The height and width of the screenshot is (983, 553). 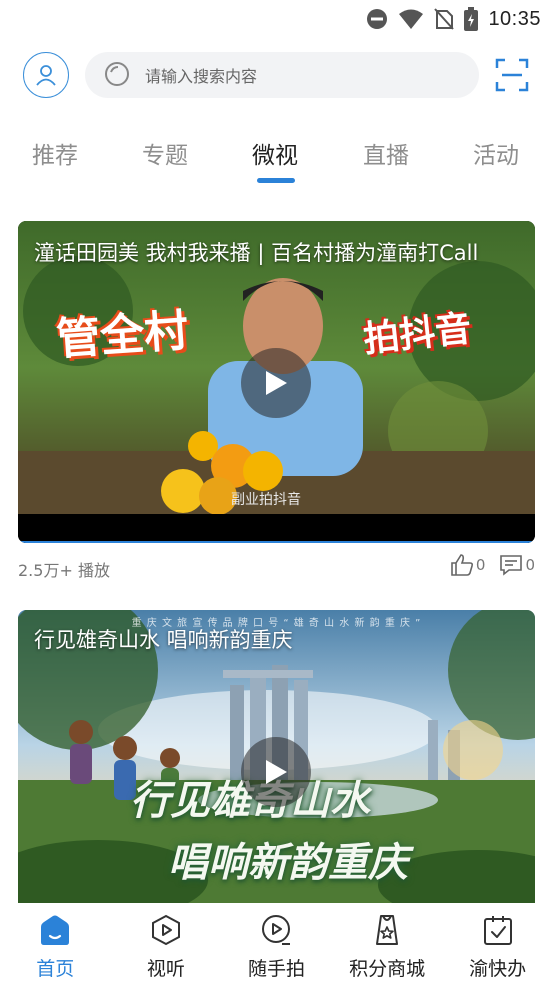 What do you see at coordinates (201, 76) in the screenshot?
I see `search-placeholder: 请输入搜索内容` at bounding box center [201, 76].